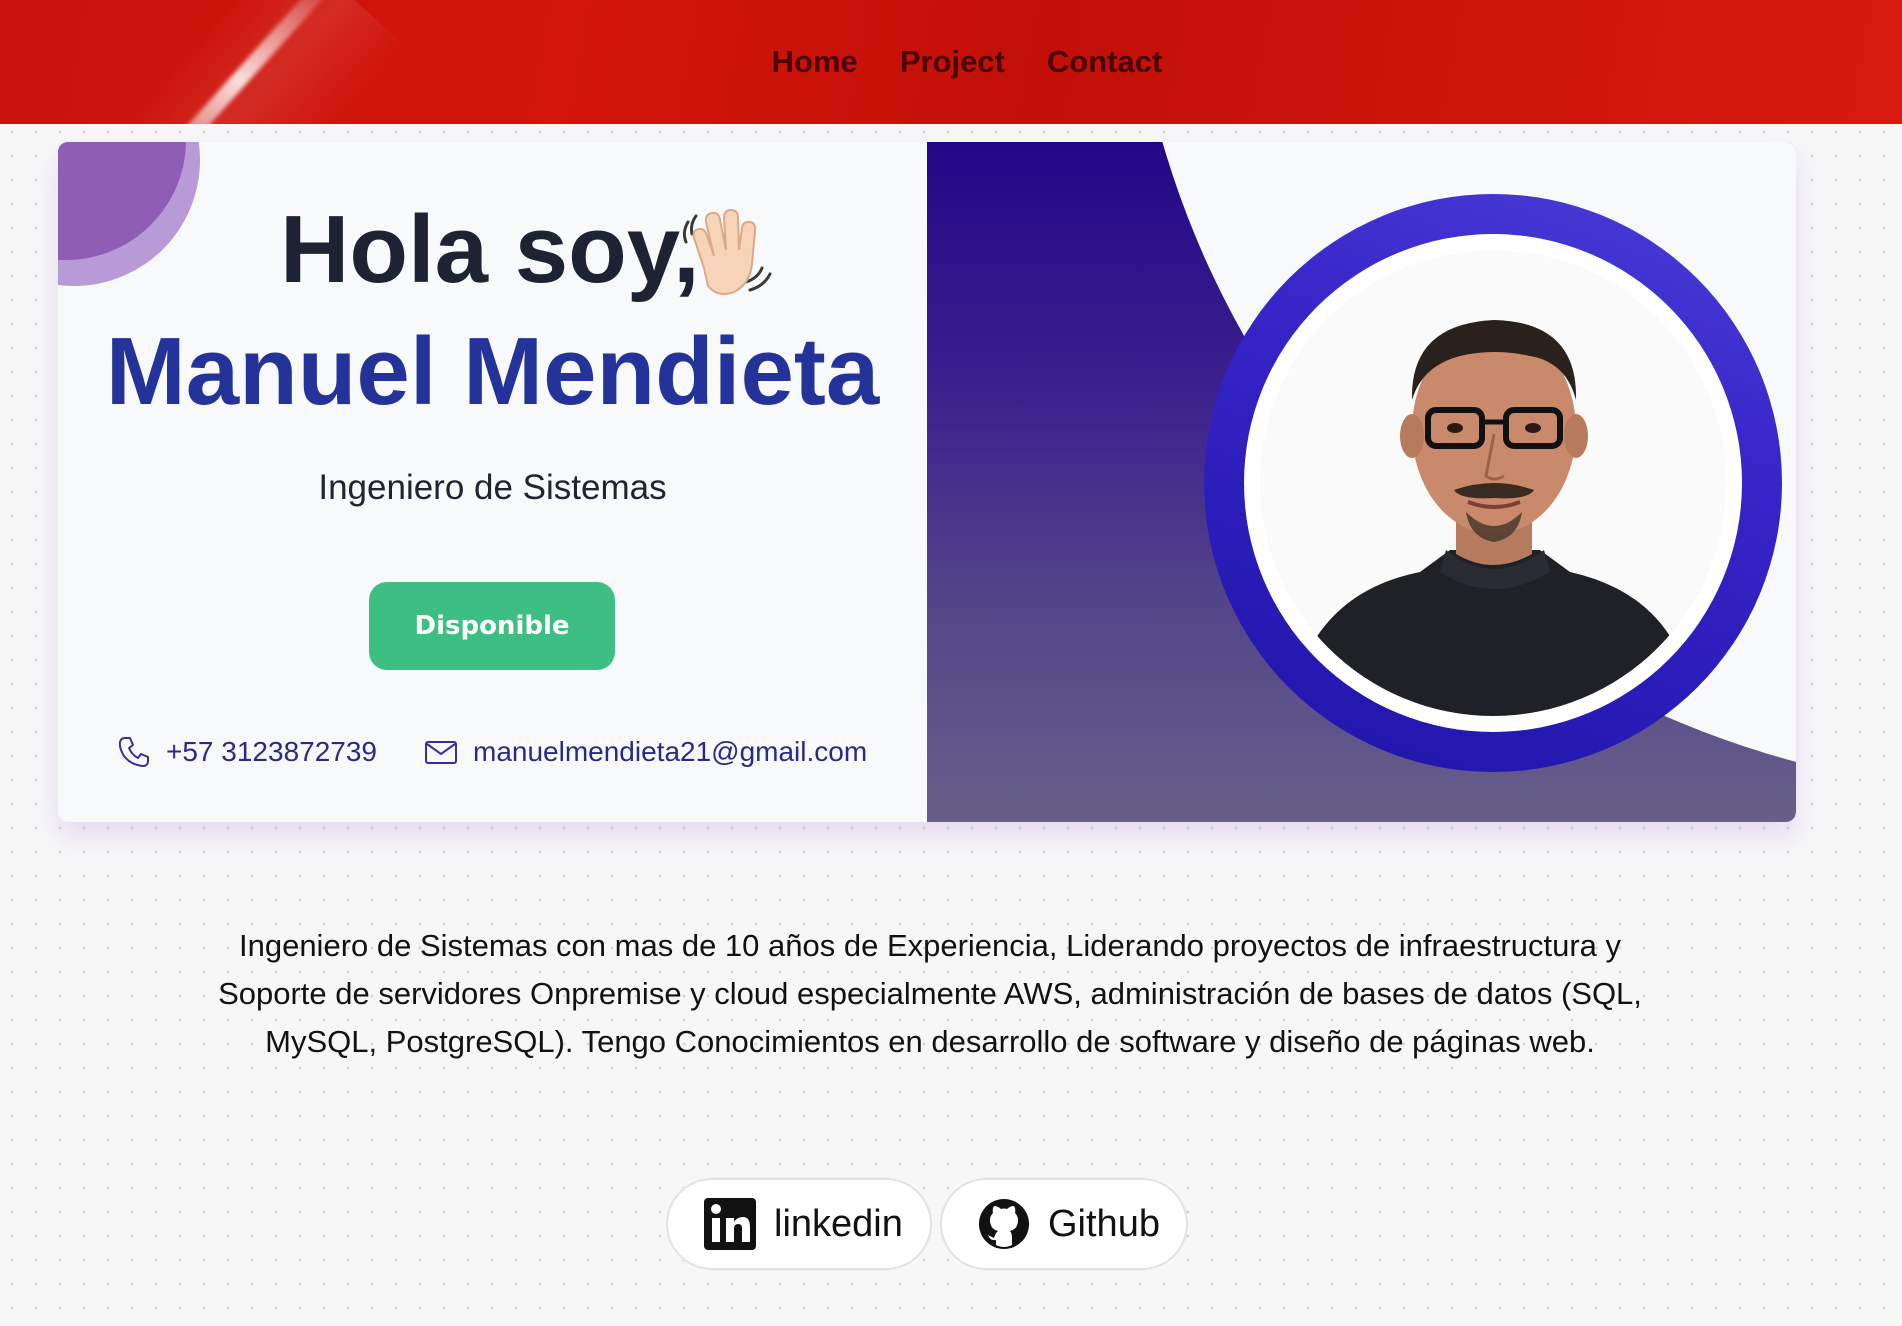 This screenshot has width=1902, height=1326. Describe the element at coordinates (492, 371) in the screenshot. I see `hero-name: Manuel Mendieta` at that location.